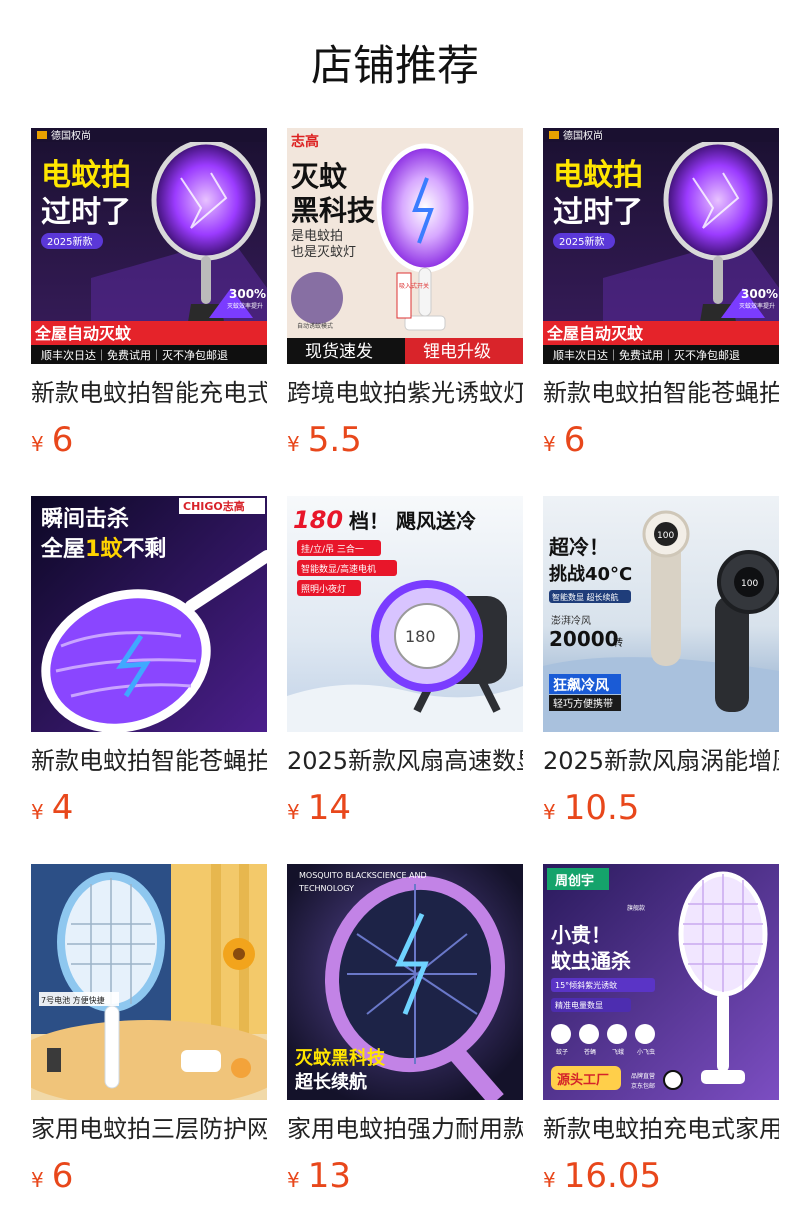 The image size is (790, 1232). Describe the element at coordinates (144, 549) in the screenshot. I see `headline-2c: 不剩` at that location.